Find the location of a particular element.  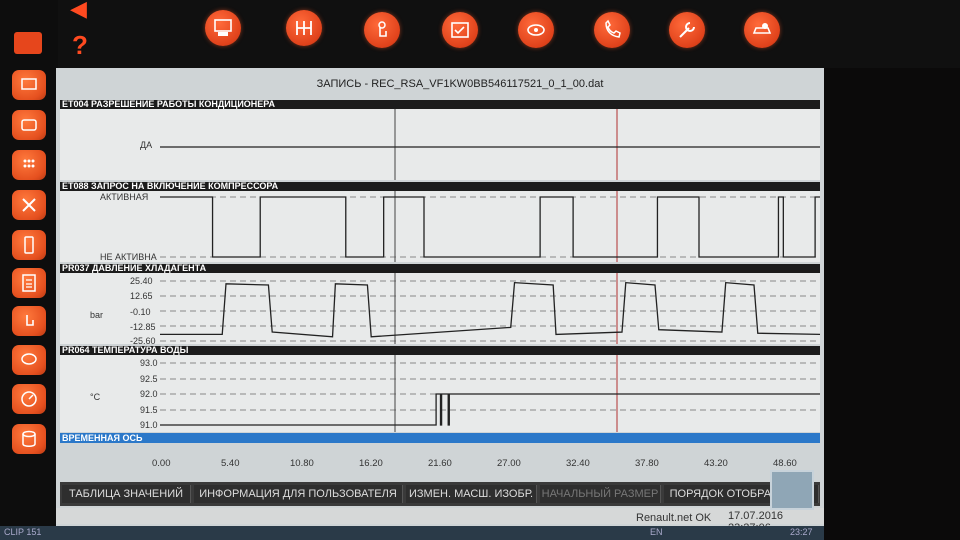

monitor-icon is located at coordinates (29, 85).